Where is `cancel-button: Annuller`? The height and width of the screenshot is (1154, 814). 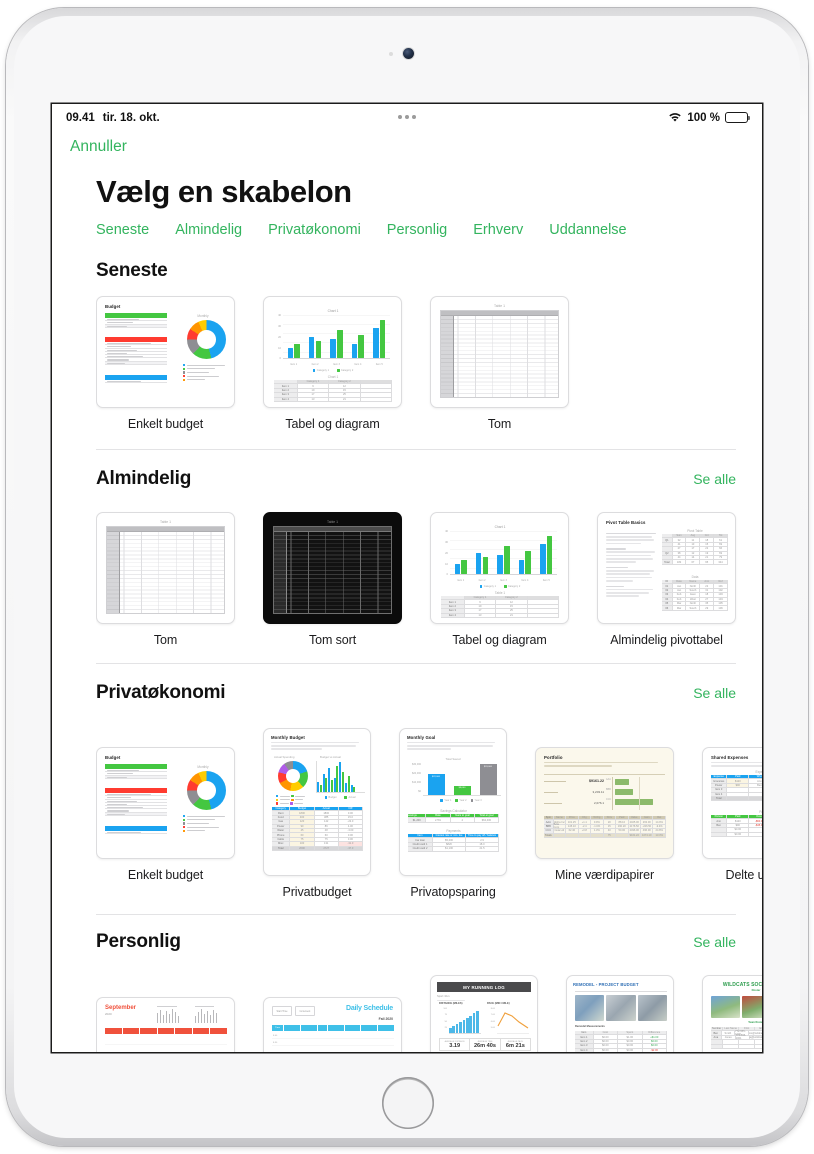
cancel-button: Annuller is located at coordinates (98, 147).